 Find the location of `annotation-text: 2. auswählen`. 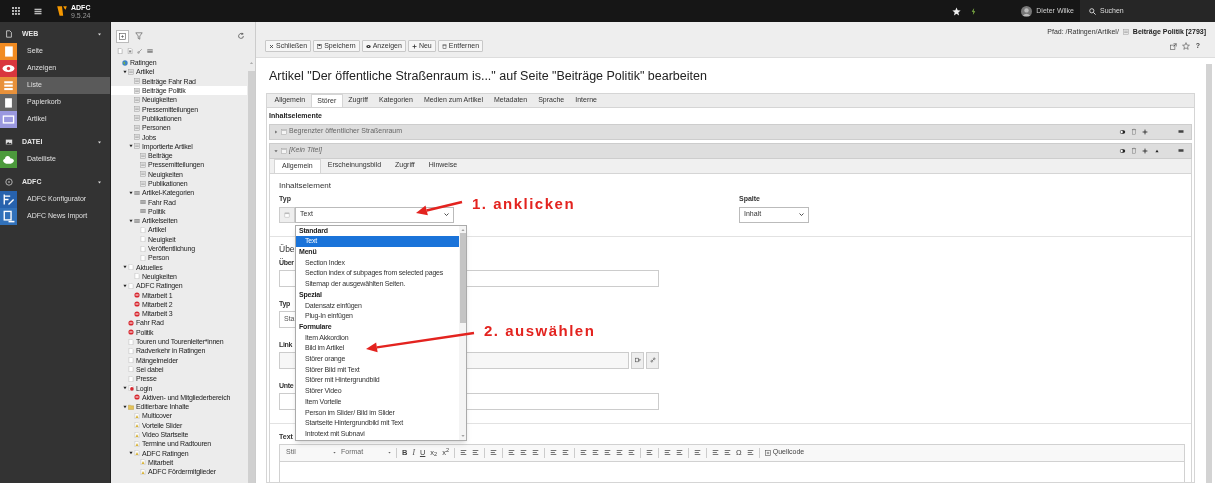

annotation-text: 2. auswählen is located at coordinates (540, 331).